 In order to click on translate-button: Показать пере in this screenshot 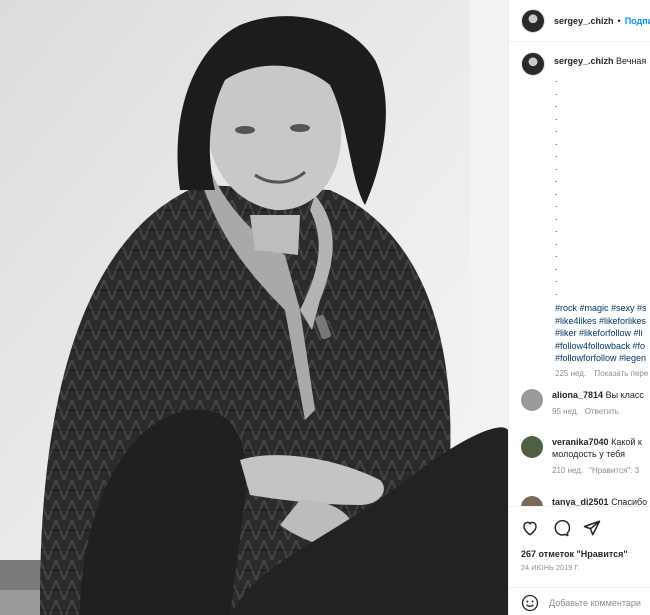, I will do `click(621, 373)`.